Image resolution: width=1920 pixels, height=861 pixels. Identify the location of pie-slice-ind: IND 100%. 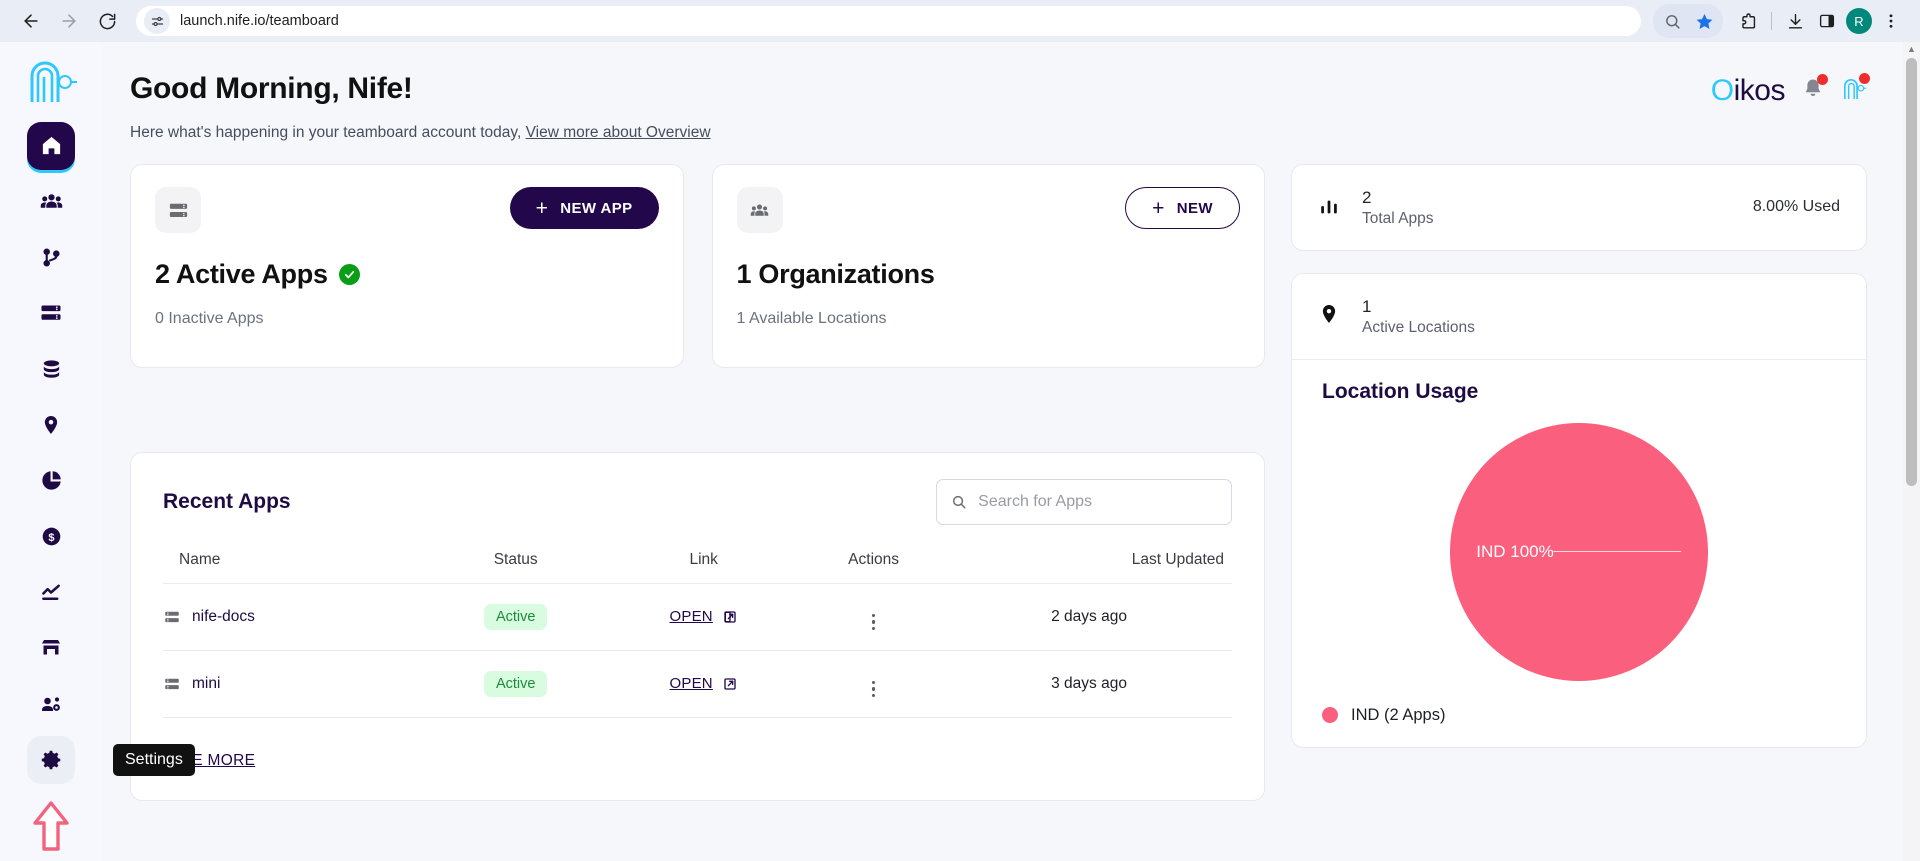
(1579, 551).